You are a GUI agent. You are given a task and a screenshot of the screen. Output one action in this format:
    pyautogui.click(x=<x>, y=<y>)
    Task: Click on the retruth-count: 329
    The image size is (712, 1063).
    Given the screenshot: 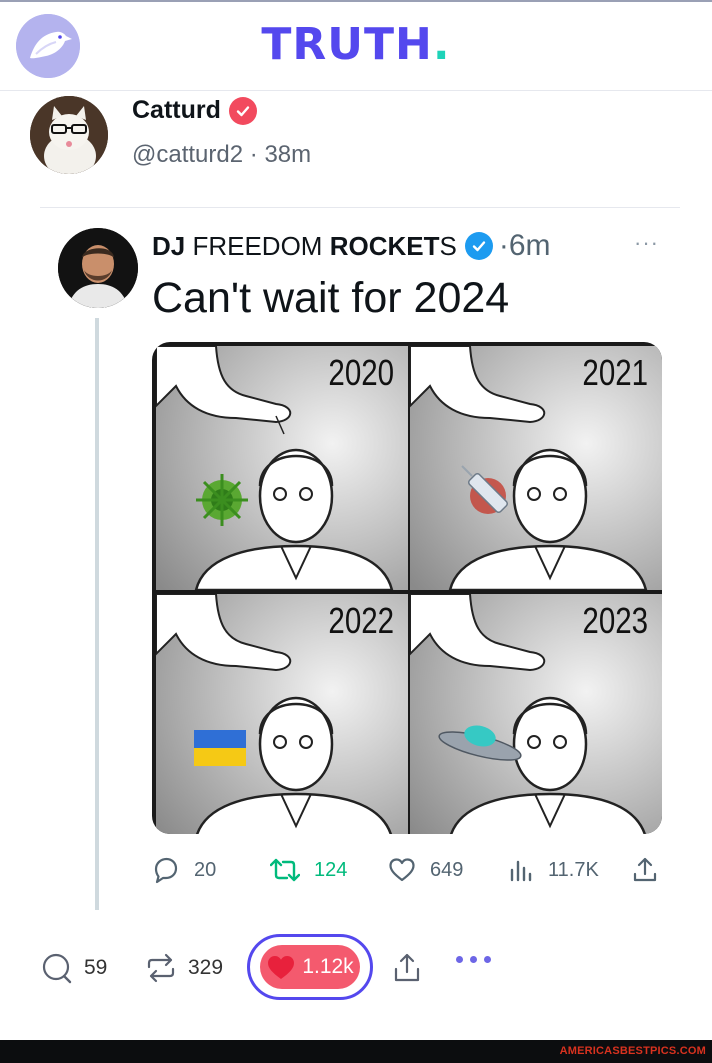 What is the action you would take?
    pyautogui.click(x=206, y=967)
    